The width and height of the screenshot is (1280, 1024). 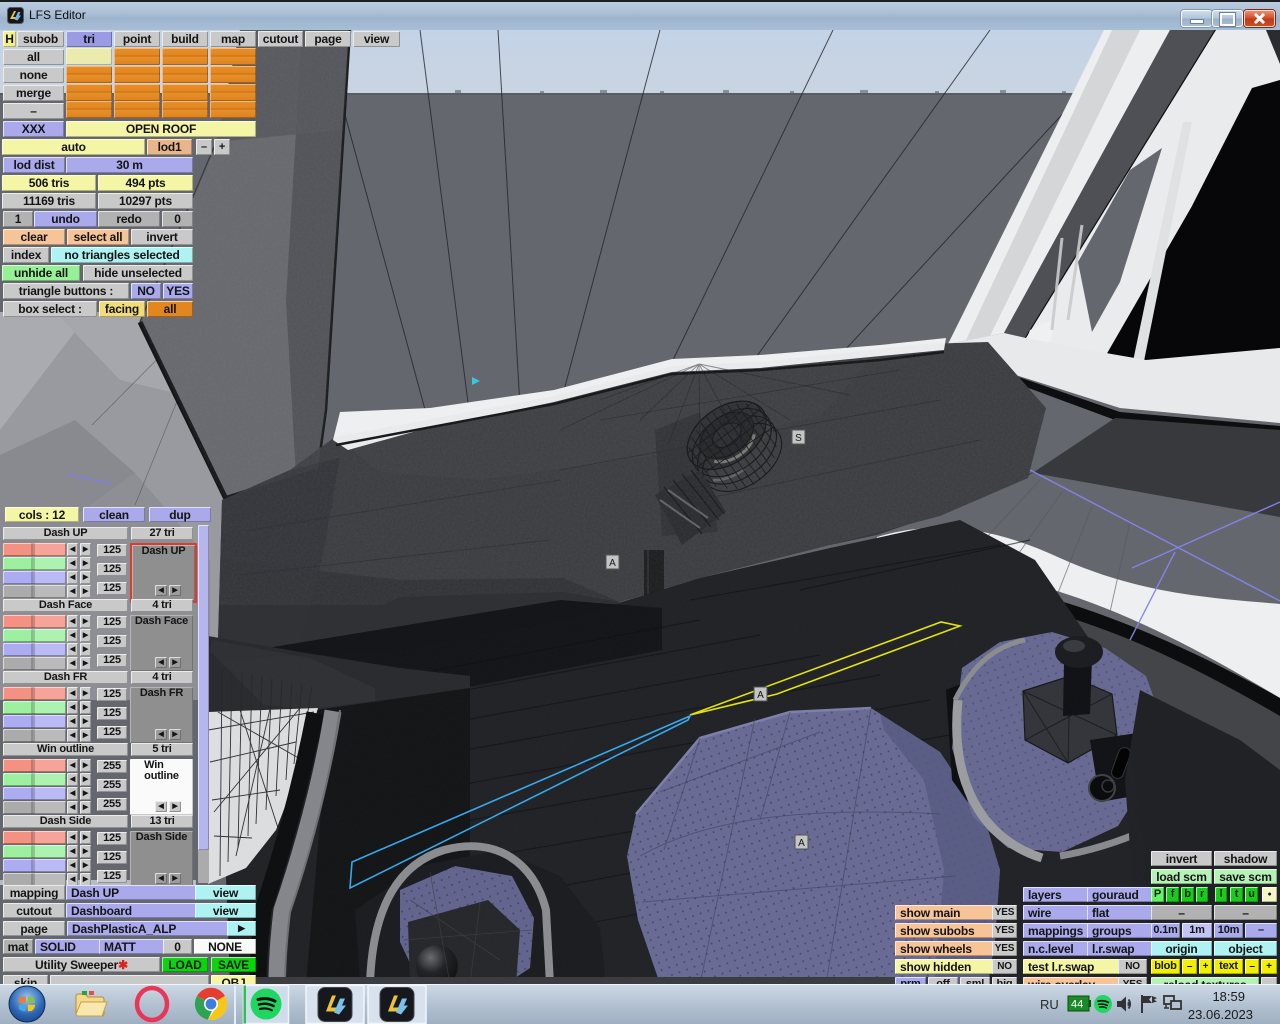 What do you see at coordinates (1220, 1014) in the screenshot?
I see `svg-text: 23.06.2023` at bounding box center [1220, 1014].